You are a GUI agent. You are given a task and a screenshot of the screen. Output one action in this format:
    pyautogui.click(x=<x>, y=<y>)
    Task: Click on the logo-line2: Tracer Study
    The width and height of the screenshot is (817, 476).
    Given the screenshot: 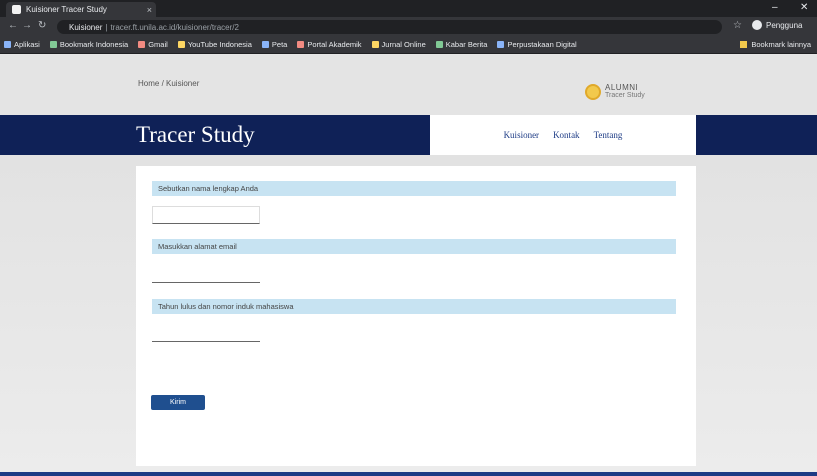 What is the action you would take?
    pyautogui.click(x=625, y=95)
    